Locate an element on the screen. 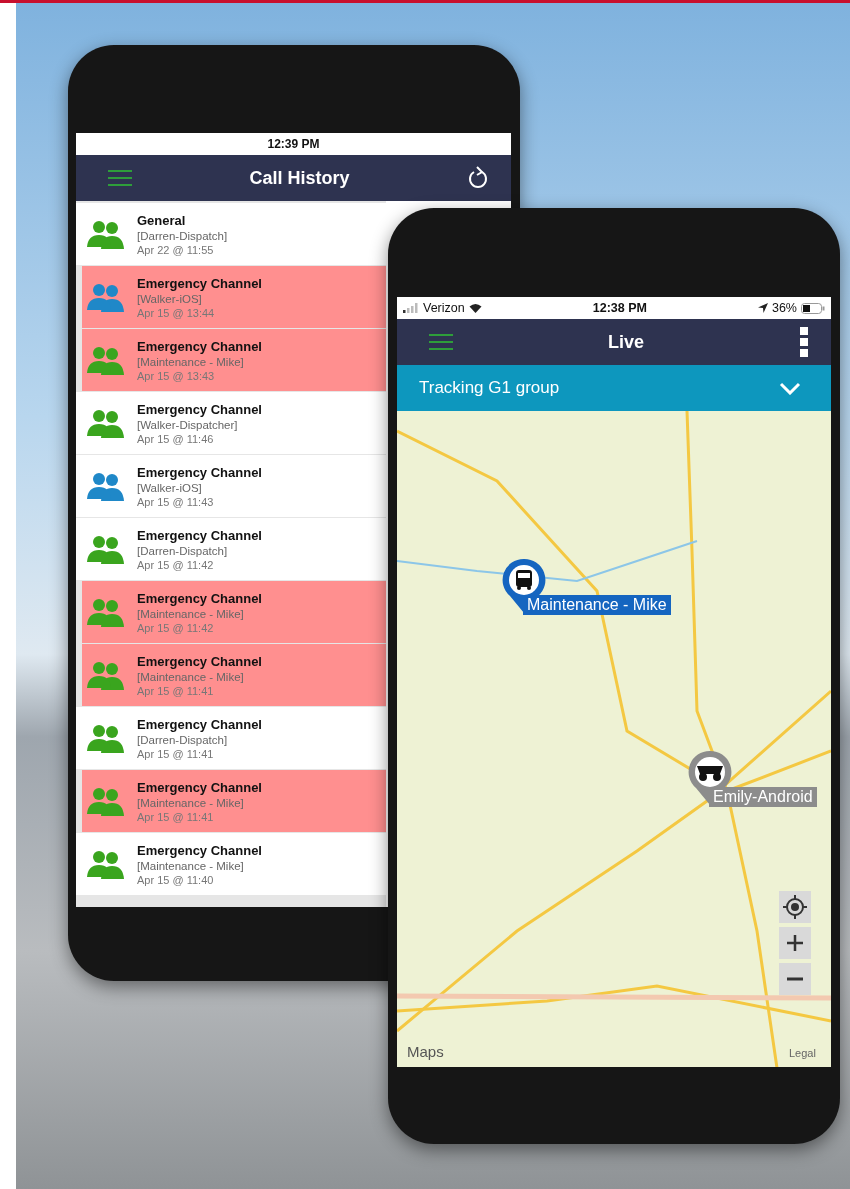 The height and width of the screenshot is (1189, 850). crosshair-icon is located at coordinates (795, 907).